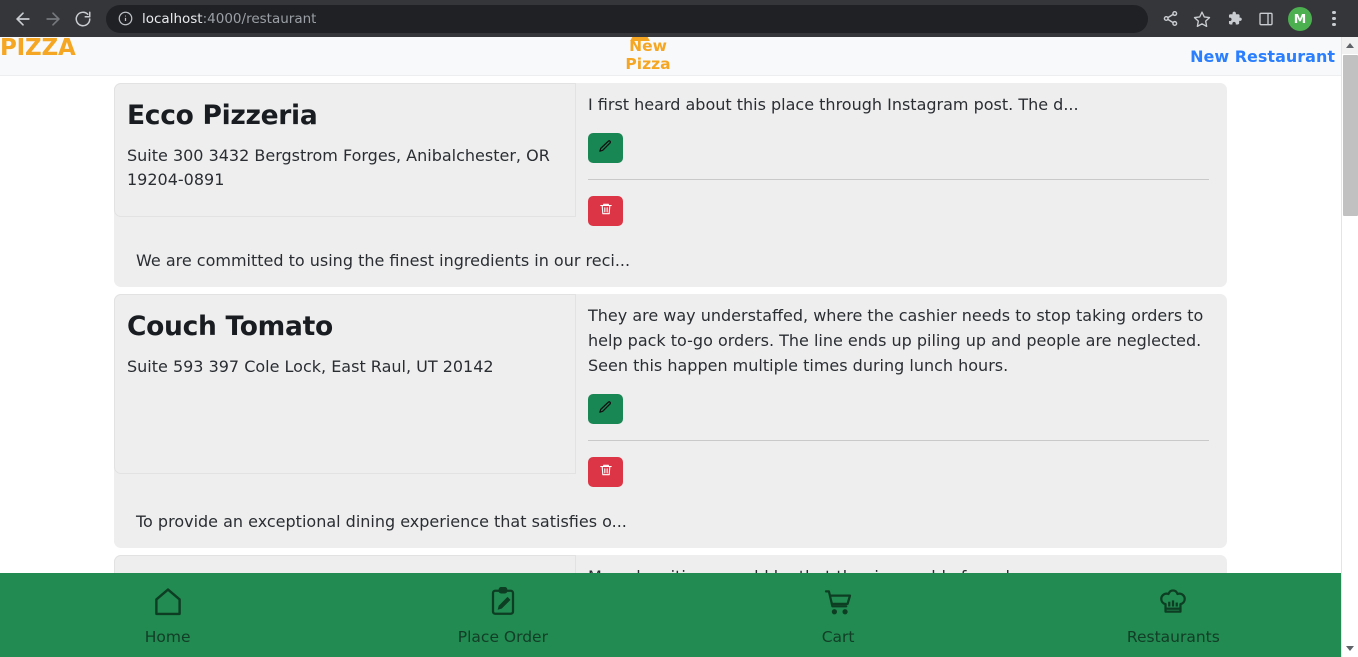  Describe the element at coordinates (627, 18) in the screenshot. I see `address-bar: localhost:4000/restaurant` at that location.